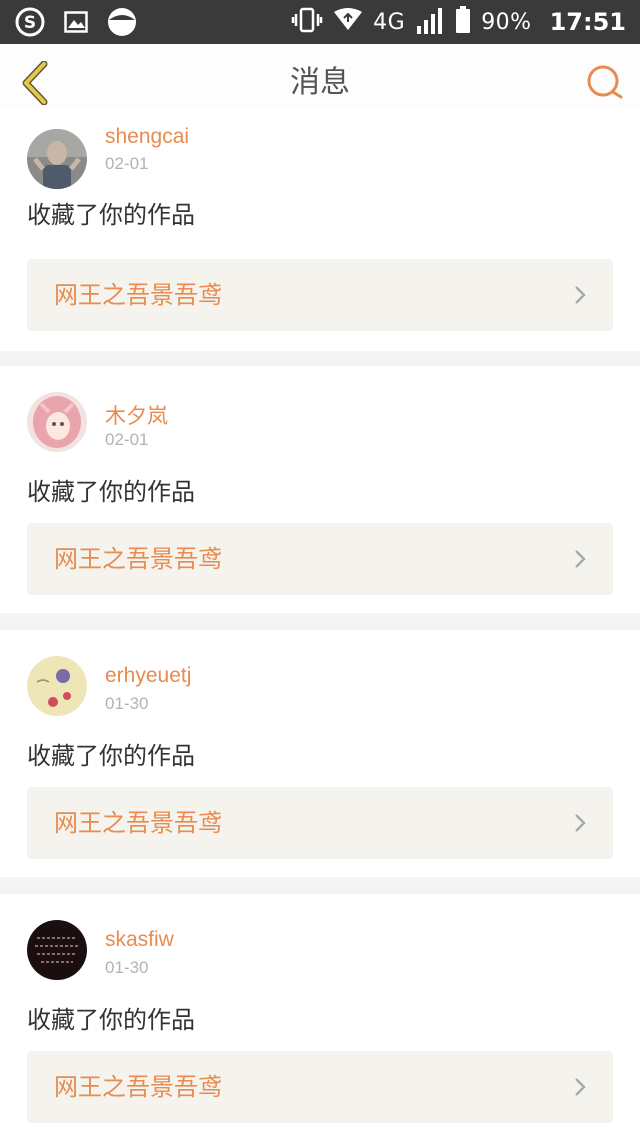 The height and width of the screenshot is (1141, 640). I want to click on network-label: 4G, so click(389, 22).